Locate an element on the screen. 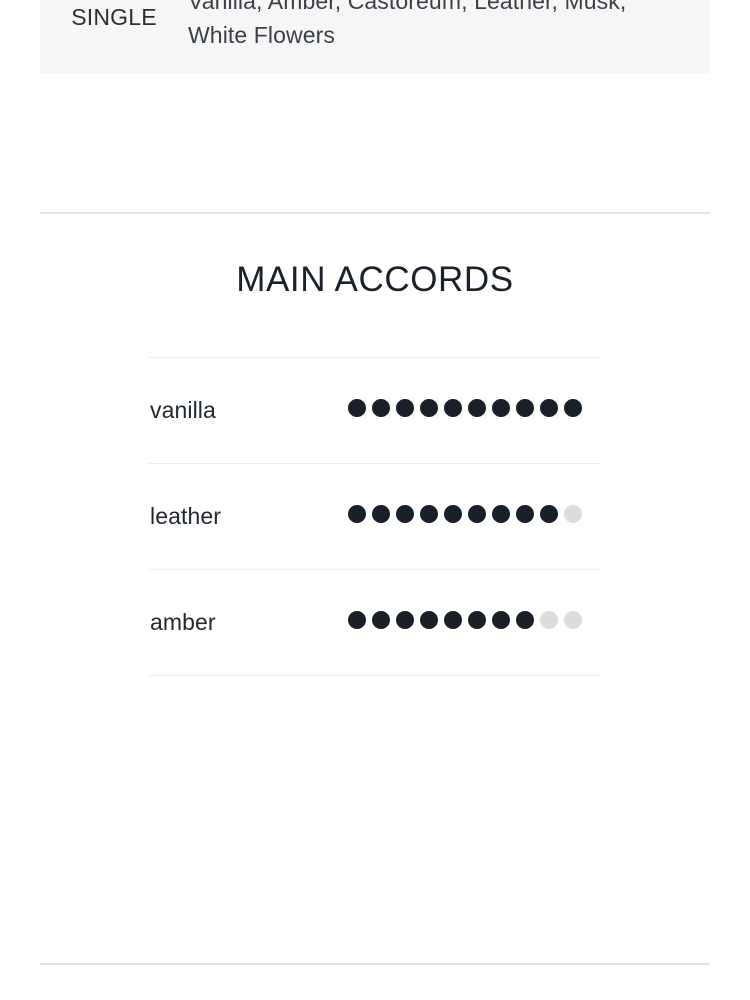 The image size is (750, 1000). accord-name: amber is located at coordinates (183, 622).